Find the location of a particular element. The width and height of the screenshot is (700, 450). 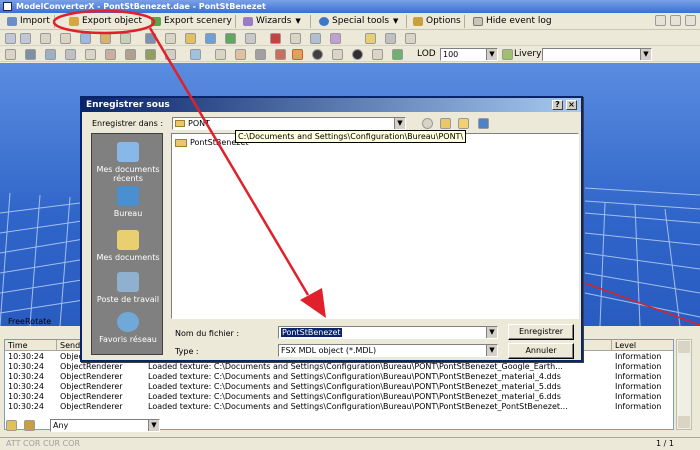

column-header-time: Time is located at coordinates (31, 345).